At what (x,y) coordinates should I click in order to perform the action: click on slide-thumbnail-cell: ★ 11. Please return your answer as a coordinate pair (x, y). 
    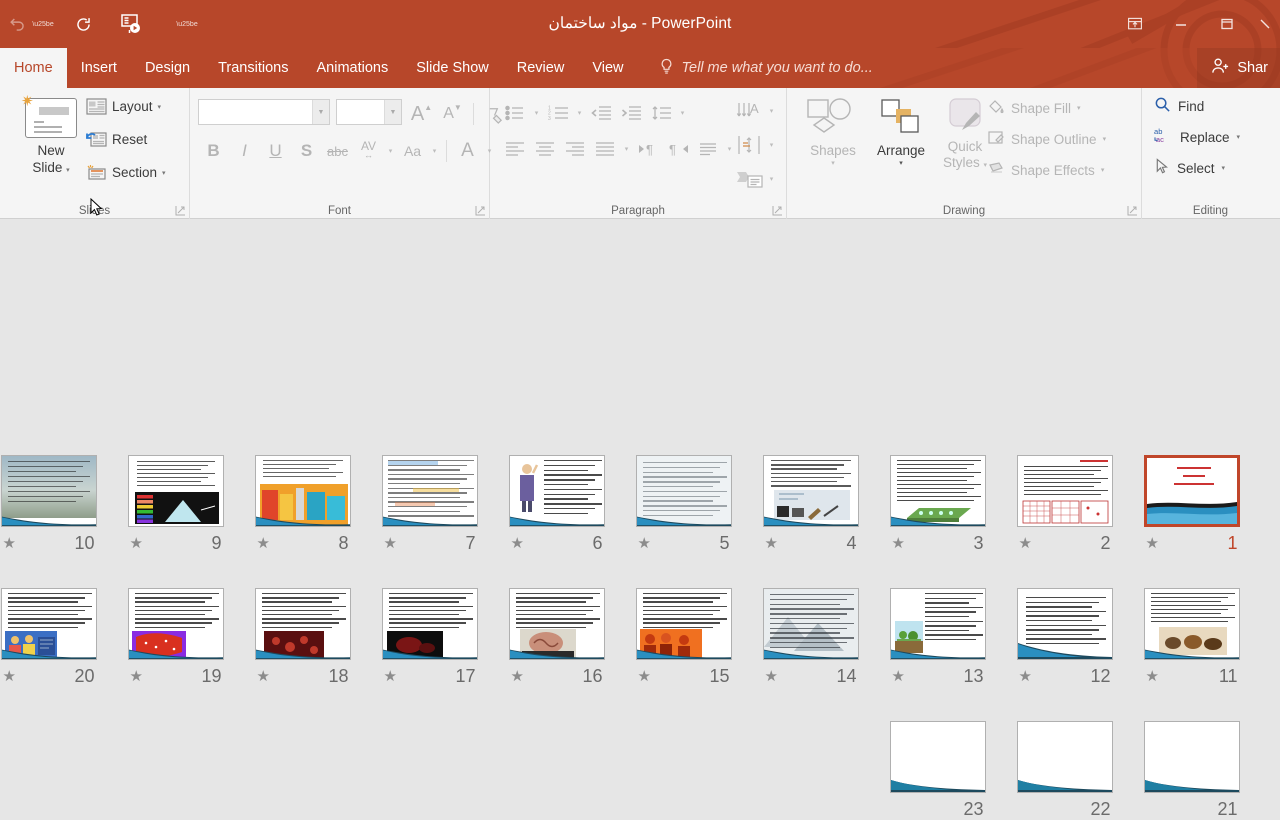
    Looking at the image, I should click on (1191, 637).